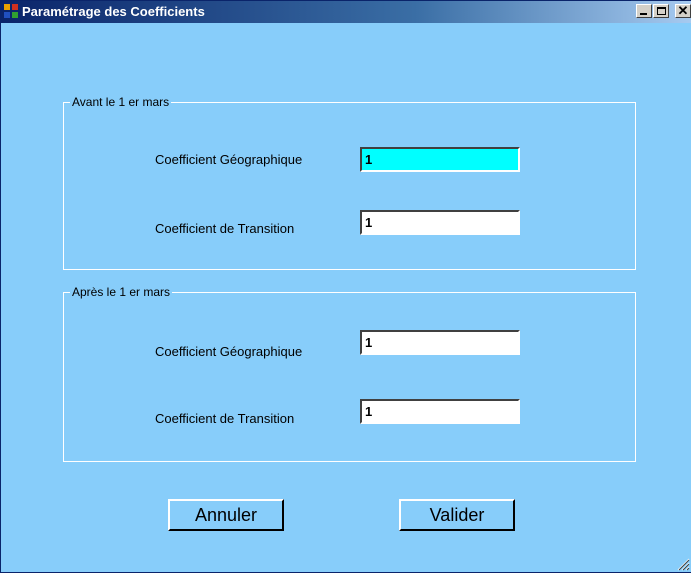  What do you see at coordinates (121, 102) in the screenshot?
I see `group-before-march-legend: Avant le 1 er mars` at bounding box center [121, 102].